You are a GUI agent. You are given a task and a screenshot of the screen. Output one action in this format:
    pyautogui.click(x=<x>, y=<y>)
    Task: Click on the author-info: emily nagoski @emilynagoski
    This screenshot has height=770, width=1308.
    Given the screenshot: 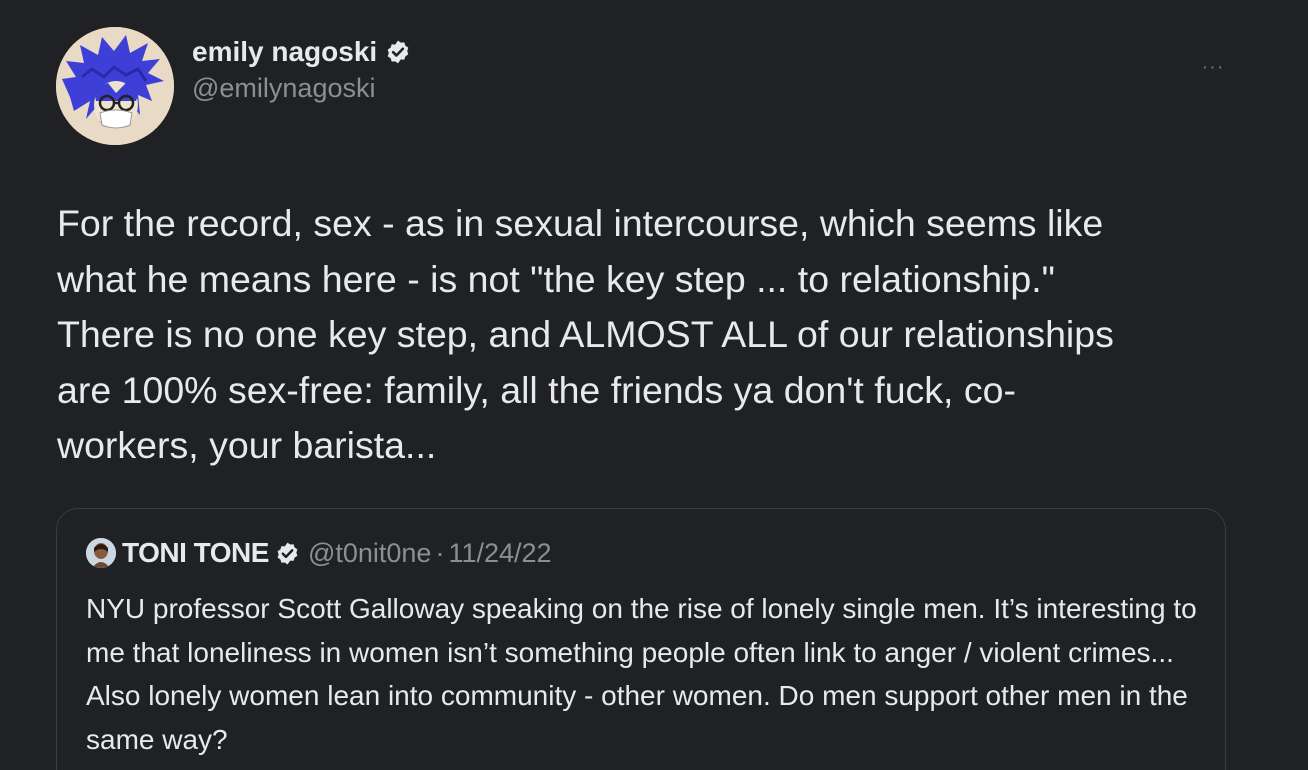 What is the action you would take?
    pyautogui.click(x=301, y=70)
    